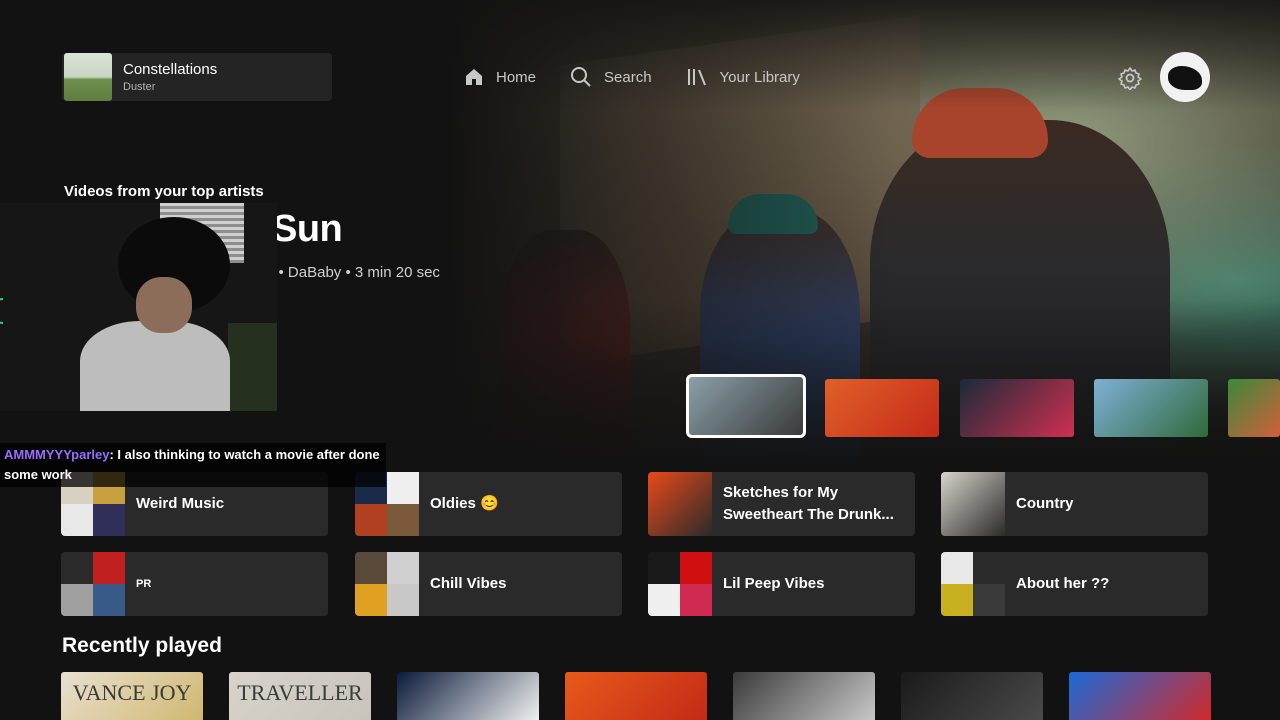  Describe the element at coordinates (300, 692) in the screenshot. I see `album-art-text: TRAVELLER` at that location.